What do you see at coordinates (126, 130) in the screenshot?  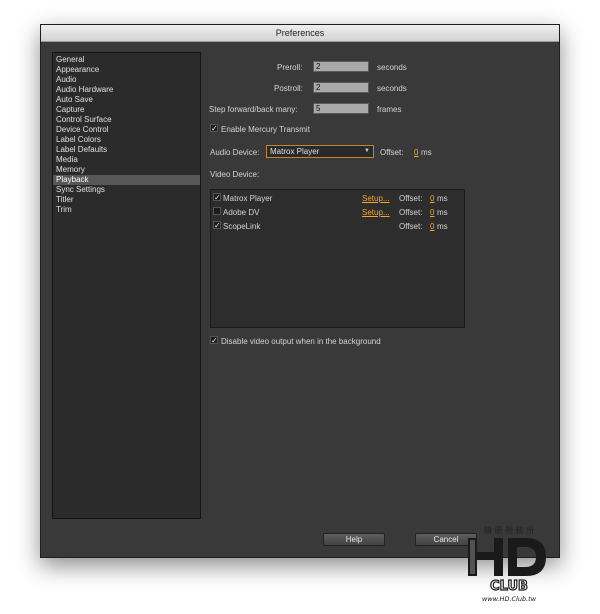 I see `sidebar-item-device-control: Device Control` at bounding box center [126, 130].